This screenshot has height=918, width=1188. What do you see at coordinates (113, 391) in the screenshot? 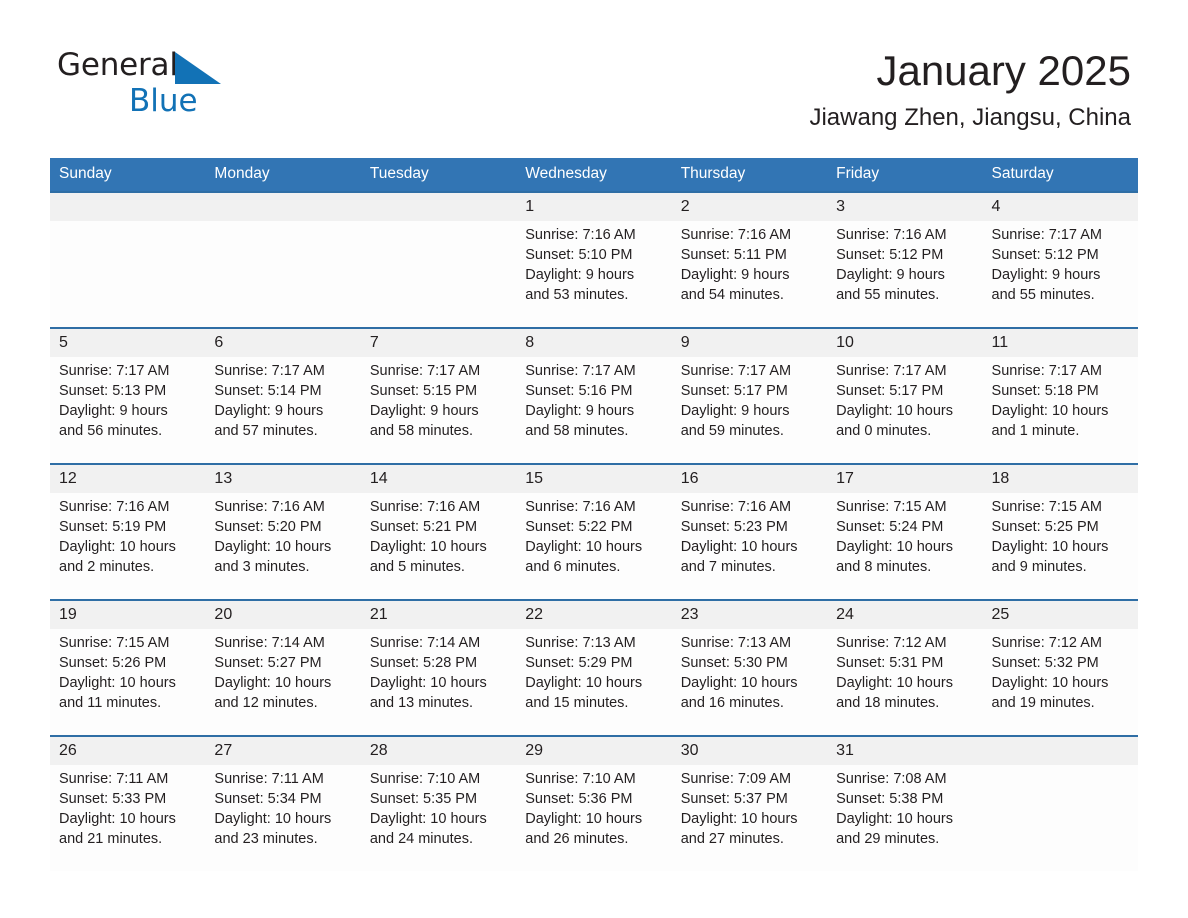
I see `sunset-text: Sunset: 5:13 PM` at bounding box center [113, 391].